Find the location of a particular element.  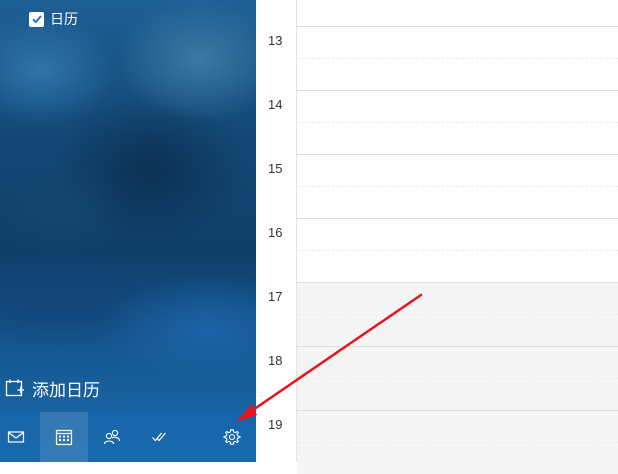

people-icon is located at coordinates (112, 437).